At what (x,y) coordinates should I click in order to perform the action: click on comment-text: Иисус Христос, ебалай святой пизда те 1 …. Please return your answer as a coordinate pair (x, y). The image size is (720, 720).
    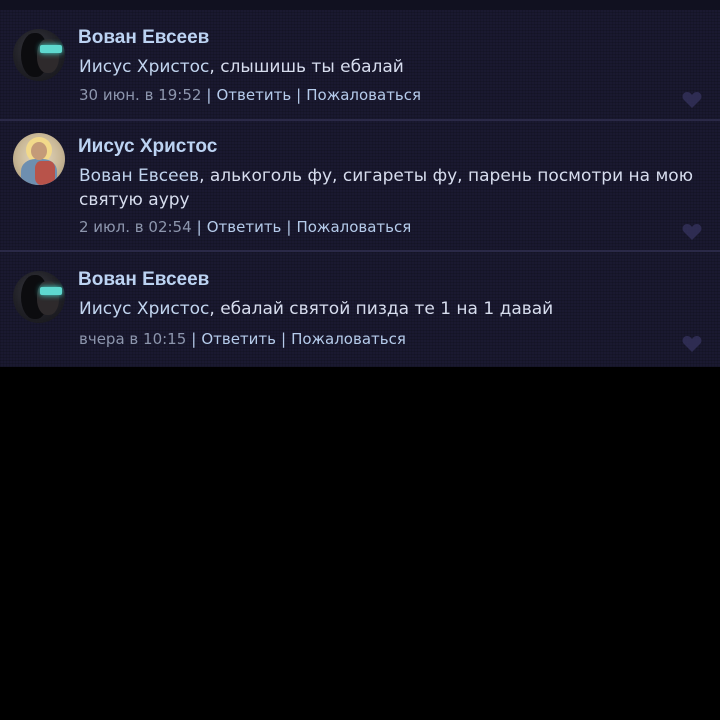
    Looking at the image, I should click on (389, 309).